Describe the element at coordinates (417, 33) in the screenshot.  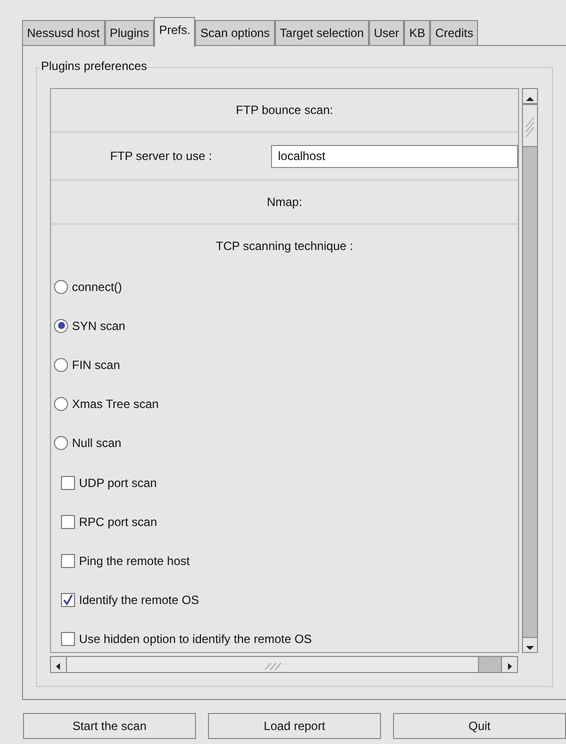
I see `tab: KB` at that location.